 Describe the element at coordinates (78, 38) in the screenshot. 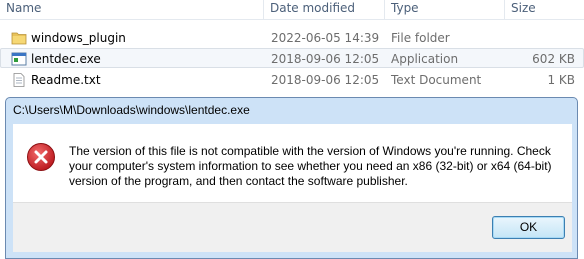

I see `file-name: windows_plugin` at that location.